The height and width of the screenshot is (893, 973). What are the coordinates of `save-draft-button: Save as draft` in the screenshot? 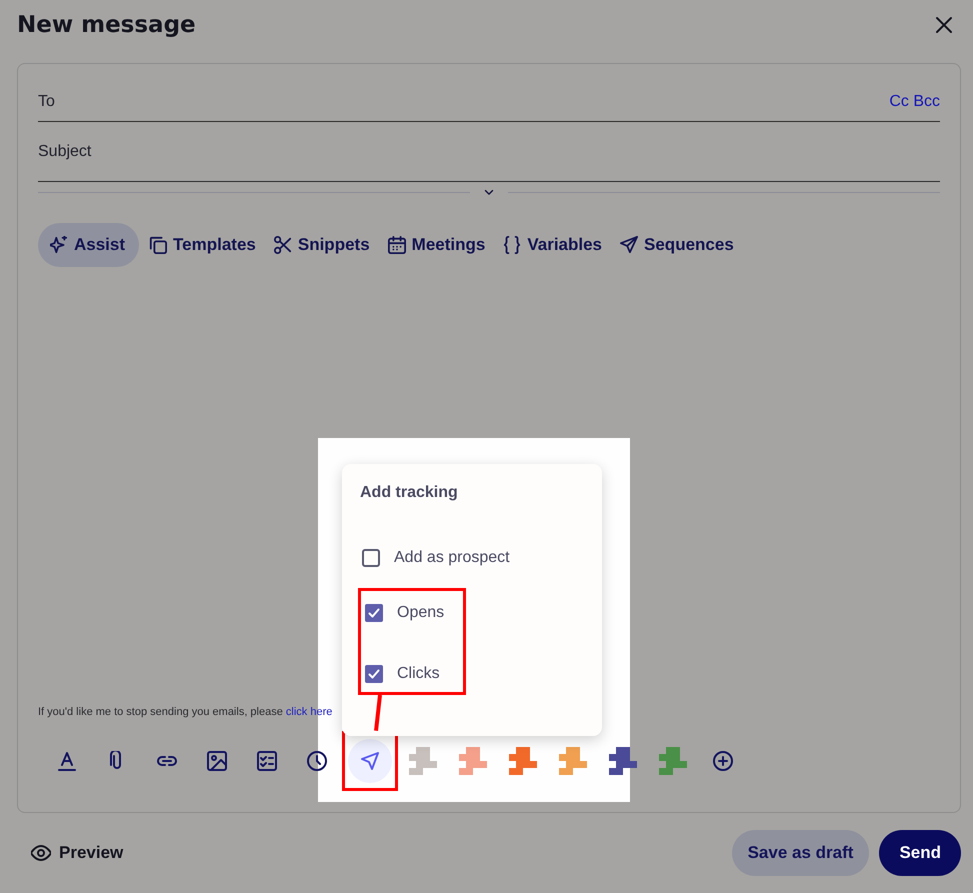 It's located at (801, 853).